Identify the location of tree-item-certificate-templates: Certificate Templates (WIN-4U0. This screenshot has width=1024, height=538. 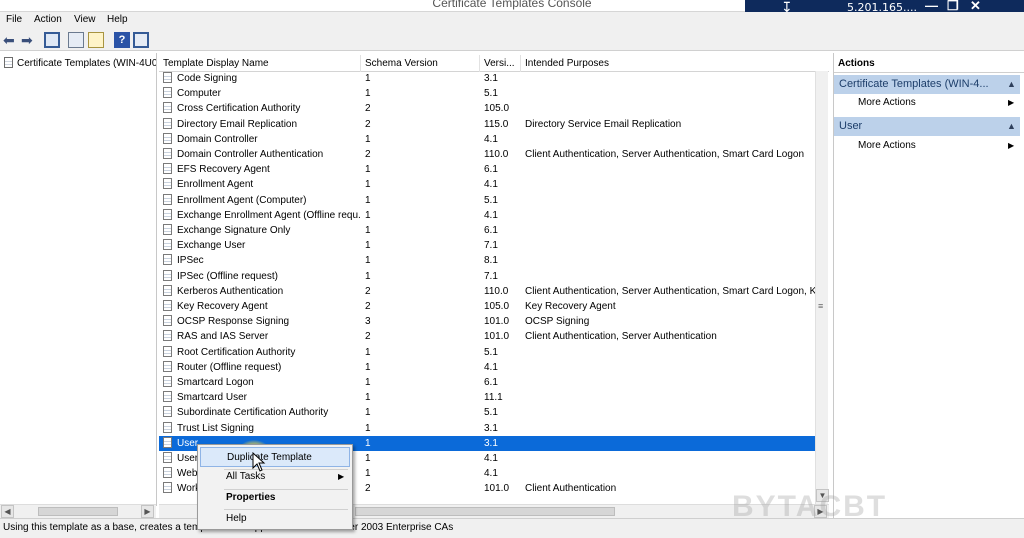
(80, 64).